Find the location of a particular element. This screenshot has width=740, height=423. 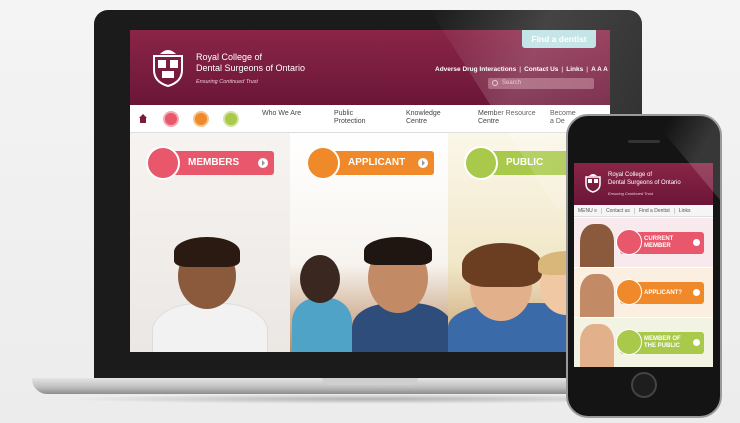

org-name-line2: Dental Surgeons of Ontario is located at coordinates (251, 68).